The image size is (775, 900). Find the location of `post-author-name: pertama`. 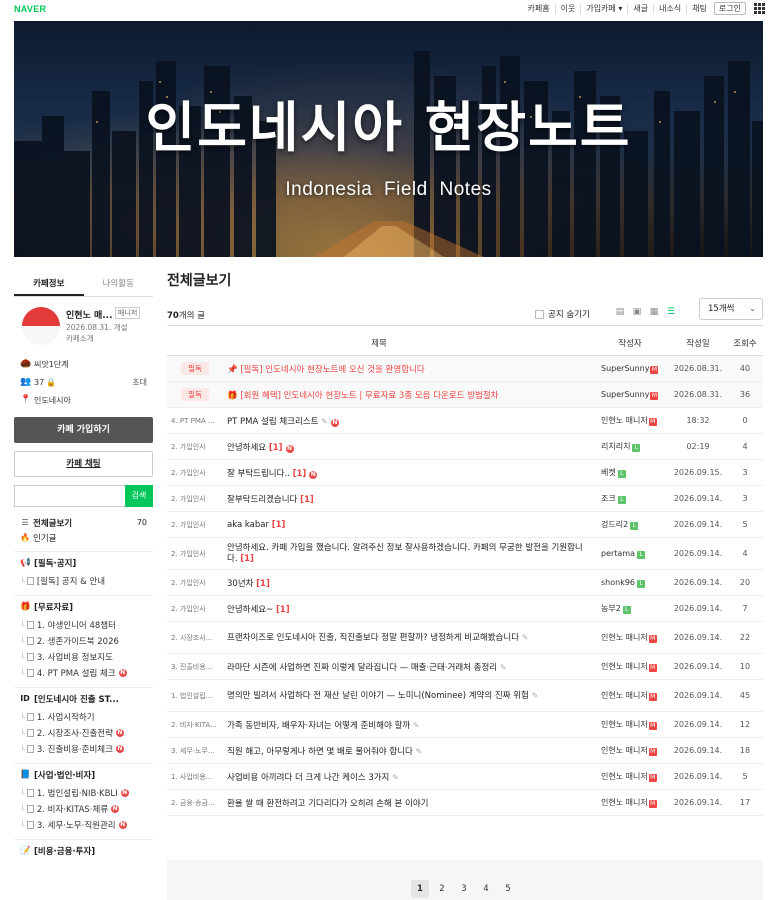

post-author-name: pertama is located at coordinates (618, 553).